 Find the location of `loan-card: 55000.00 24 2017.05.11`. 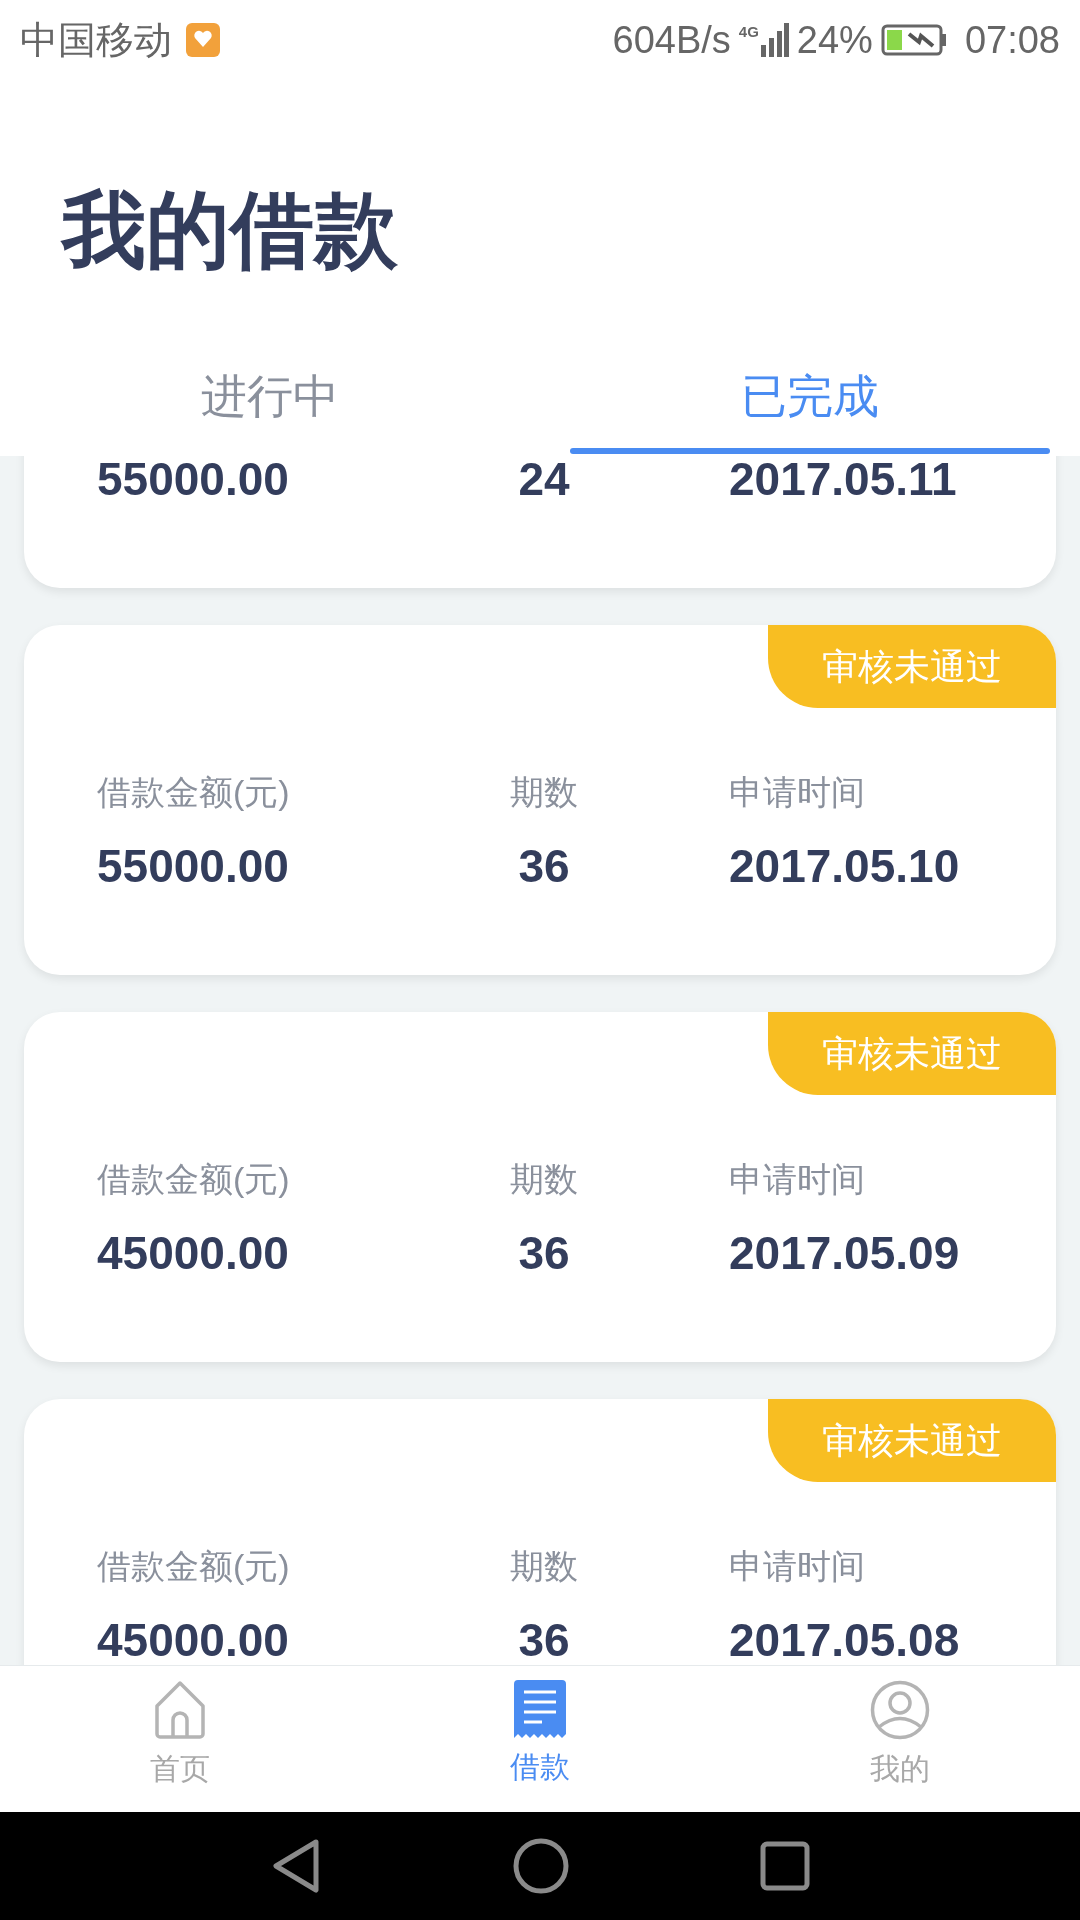

loan-card: 55000.00 24 2017.05.11 is located at coordinates (540, 522).